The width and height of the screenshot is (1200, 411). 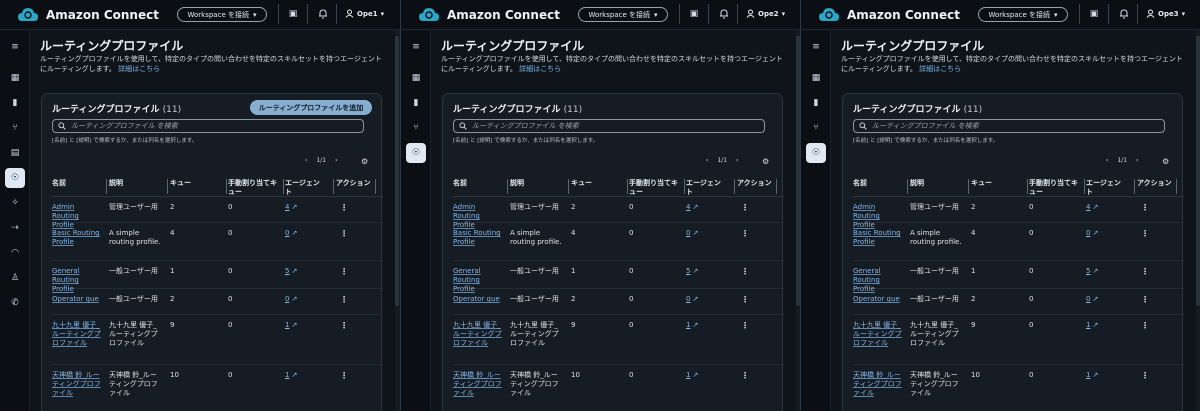 What do you see at coordinates (77, 299) in the screenshot?
I see `profile-name-link: Operator que` at bounding box center [77, 299].